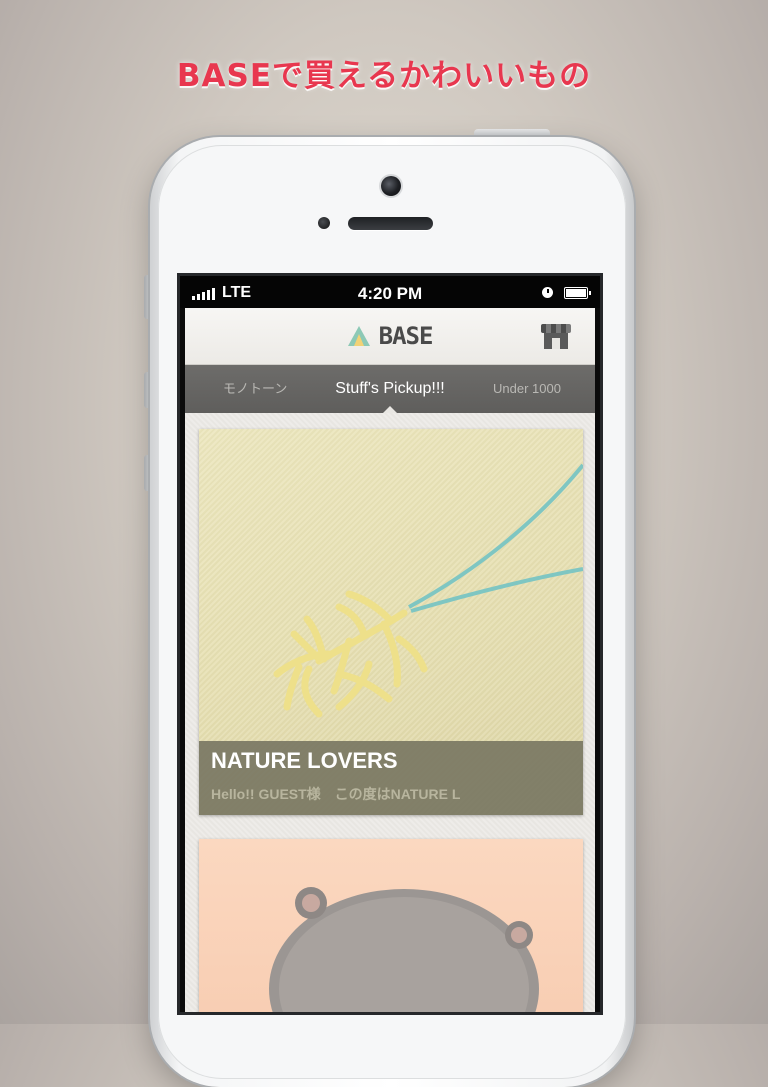 This screenshot has width=768, height=1087. Describe the element at coordinates (547, 292) in the screenshot. I see `alarm-clock-icon` at that location.